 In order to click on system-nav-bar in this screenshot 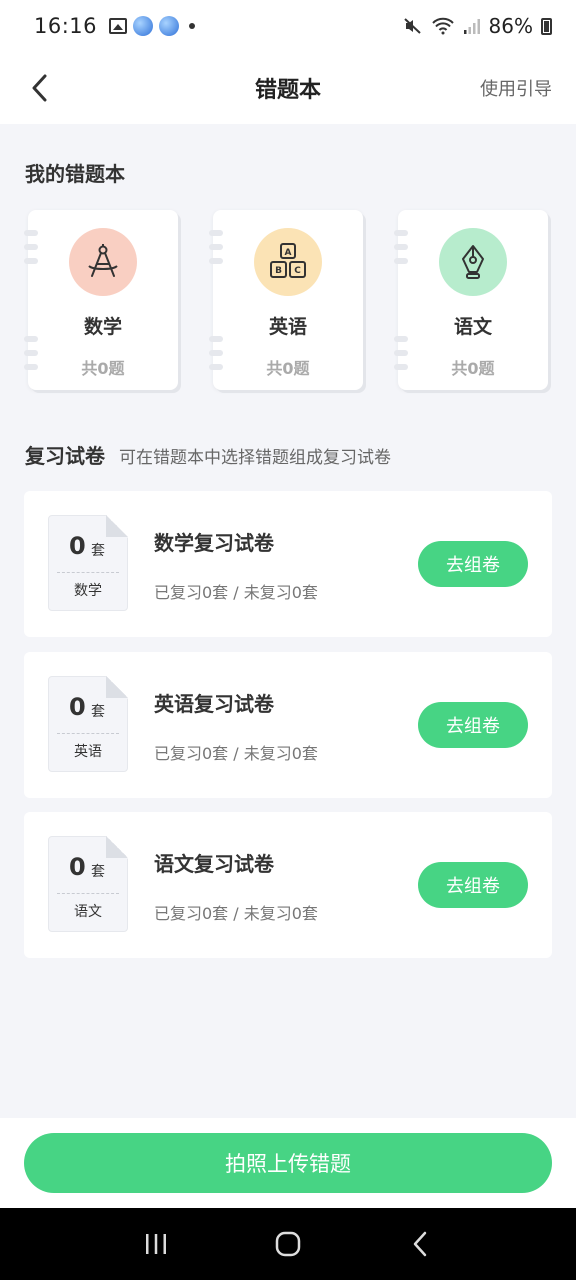, I will do `click(288, 1244)`.